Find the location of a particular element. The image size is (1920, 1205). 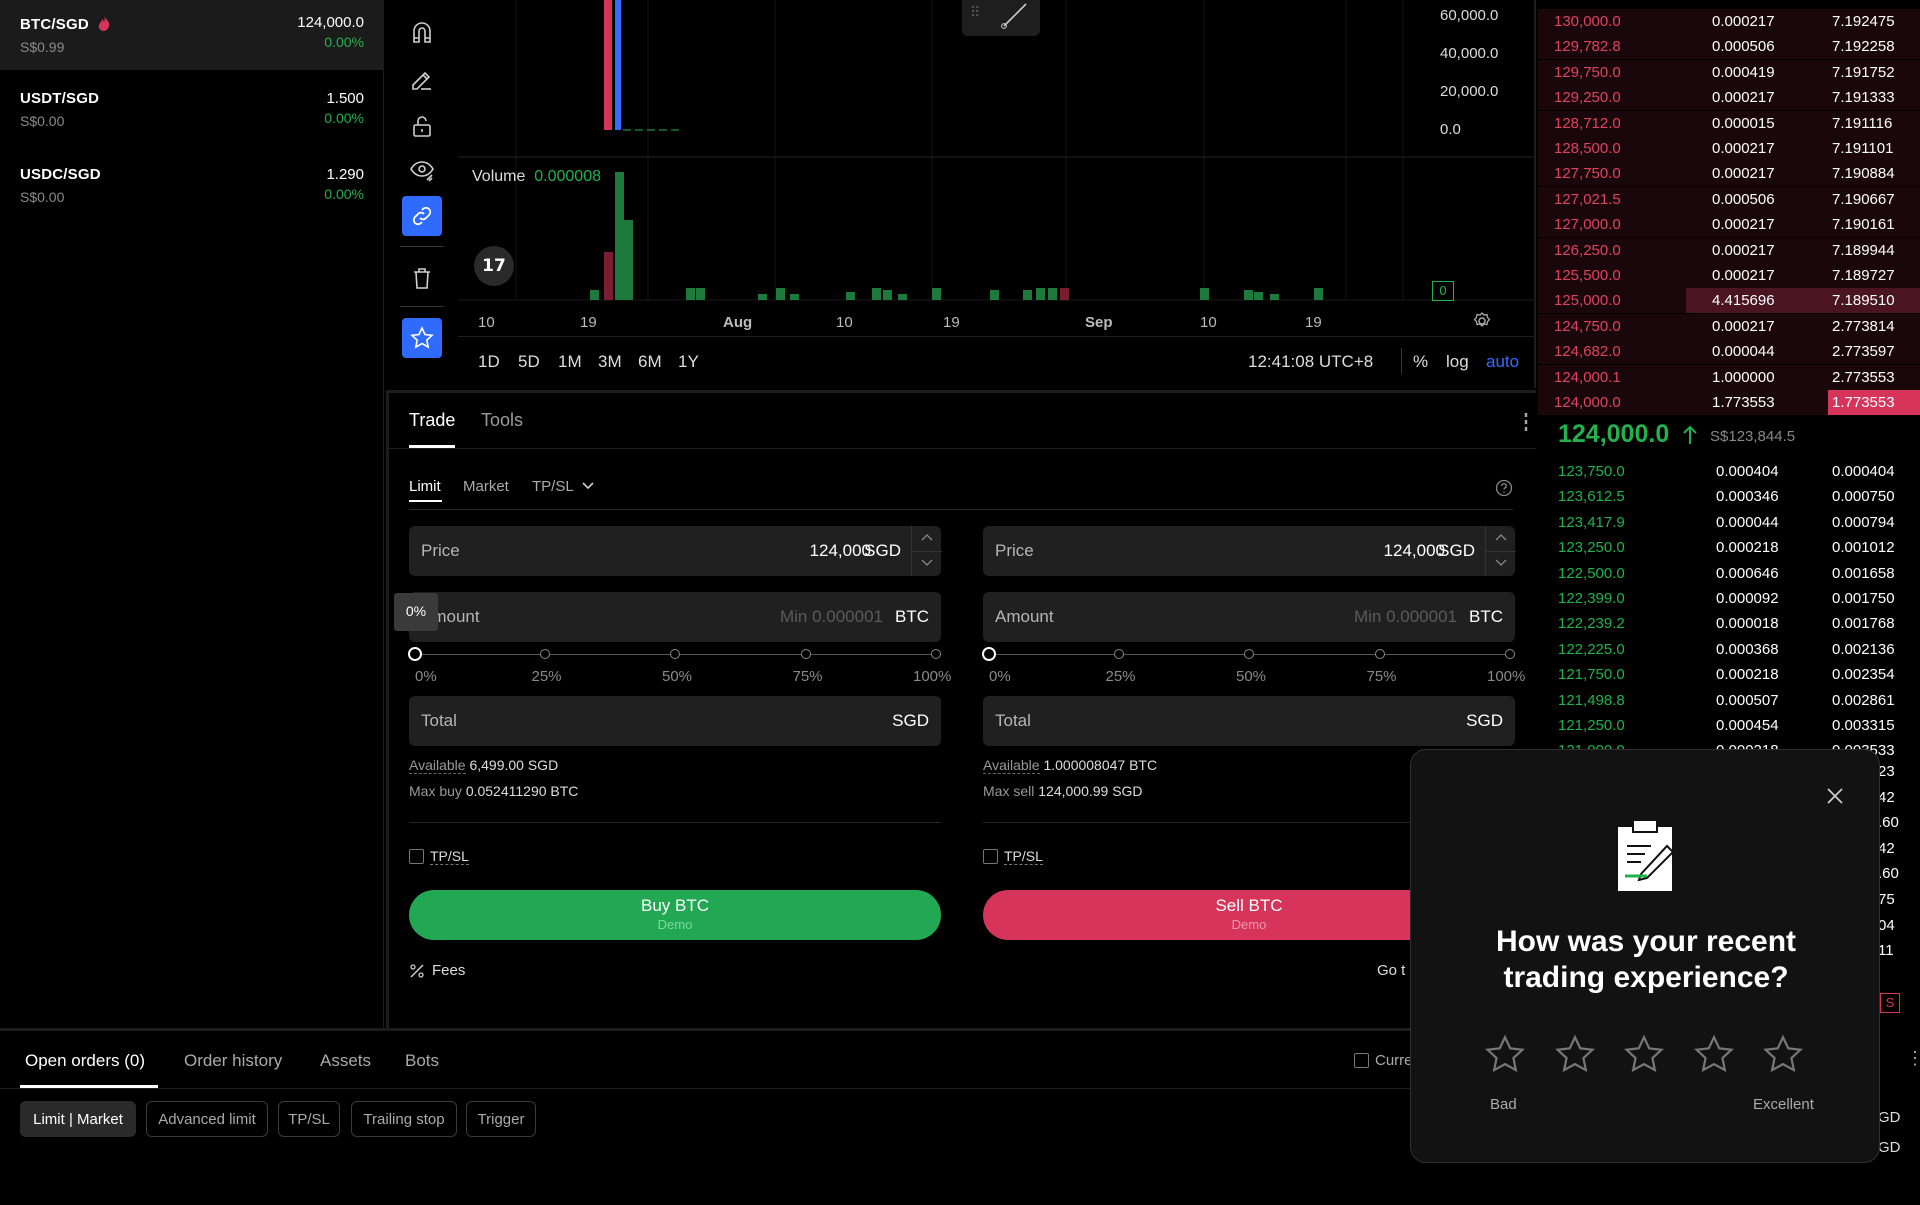

buy-amount-field: Amount Min 0.000001 BTC is located at coordinates (675, 617).